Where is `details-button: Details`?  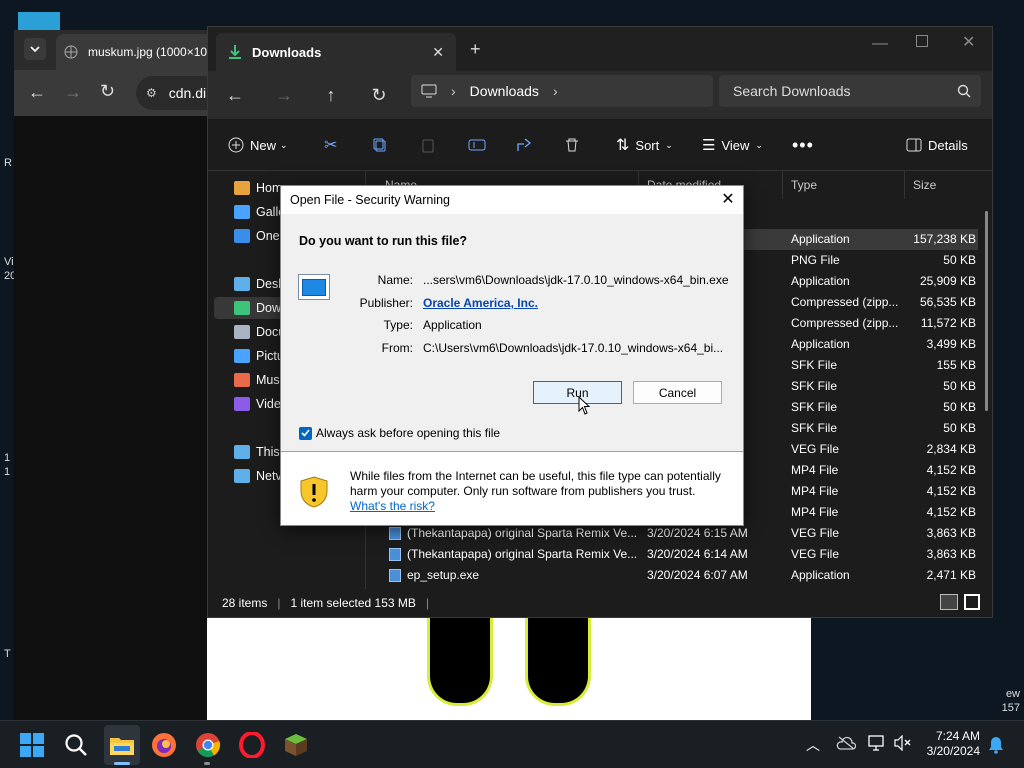 details-button: Details is located at coordinates (937, 145).